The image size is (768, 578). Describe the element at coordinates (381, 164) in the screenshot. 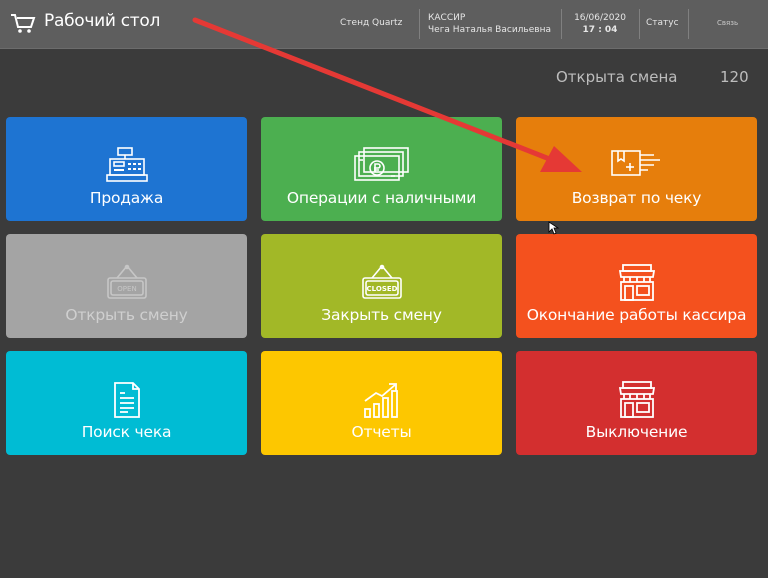

I see `banknotes-icon` at that location.